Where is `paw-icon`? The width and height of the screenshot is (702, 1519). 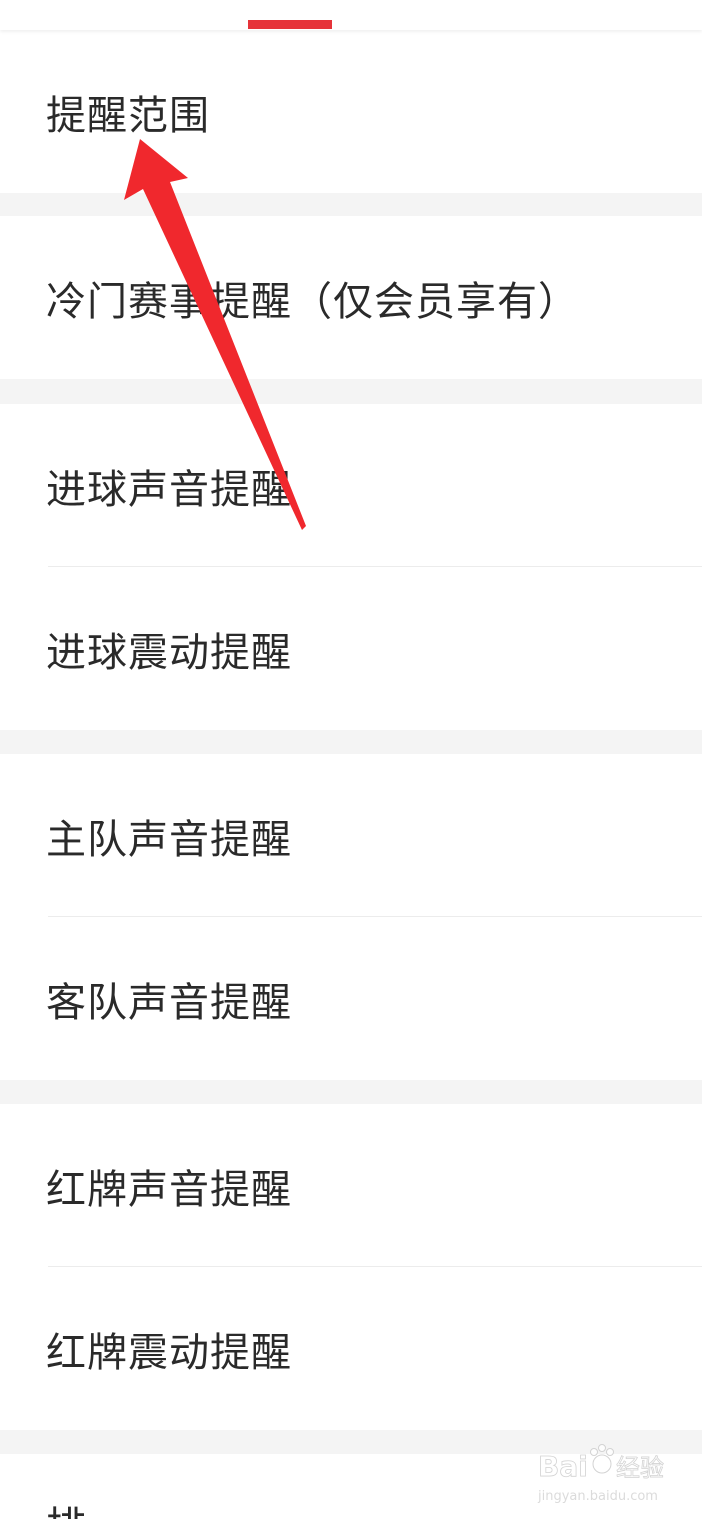
paw-icon is located at coordinates (602, 1459).